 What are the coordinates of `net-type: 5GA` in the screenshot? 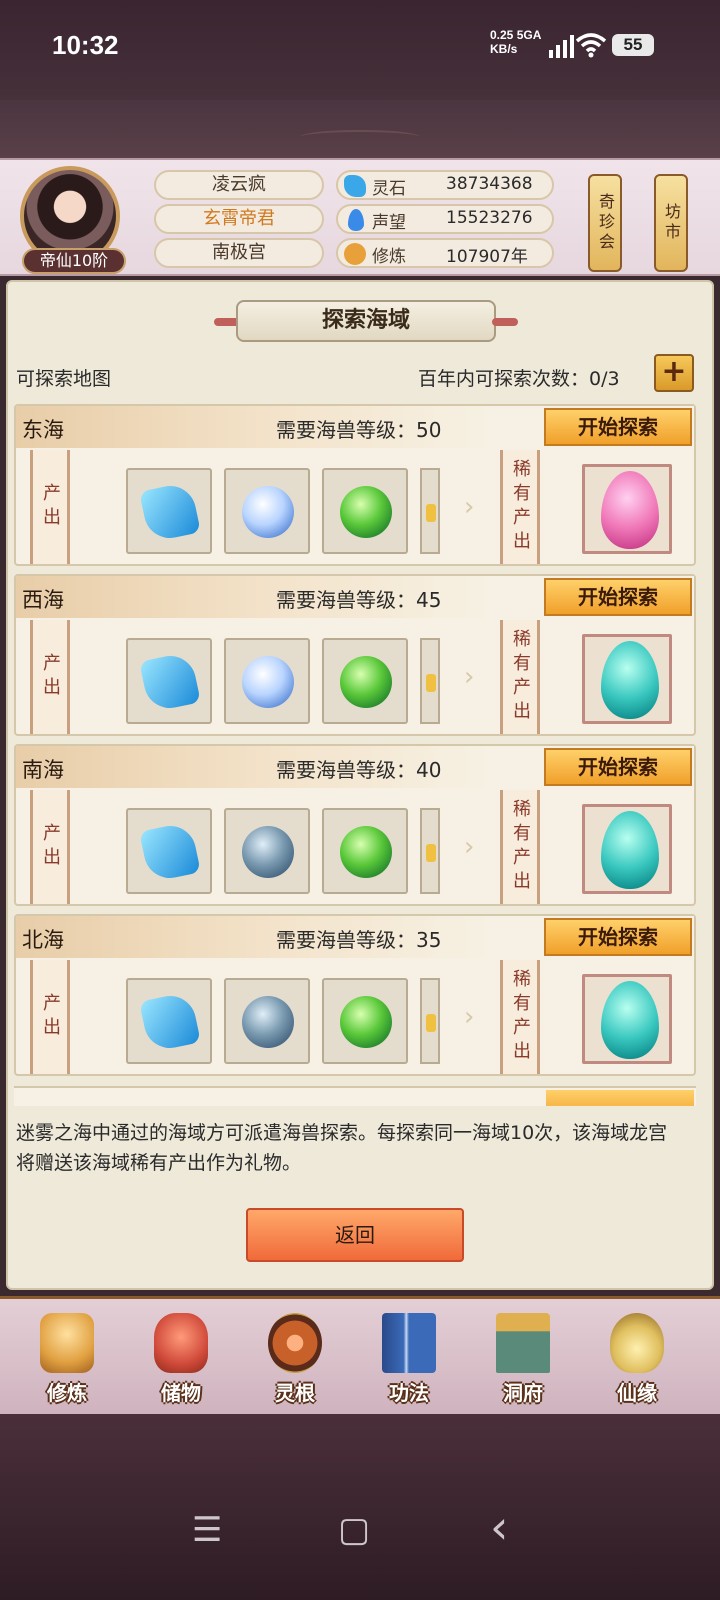 It's located at (529, 35).